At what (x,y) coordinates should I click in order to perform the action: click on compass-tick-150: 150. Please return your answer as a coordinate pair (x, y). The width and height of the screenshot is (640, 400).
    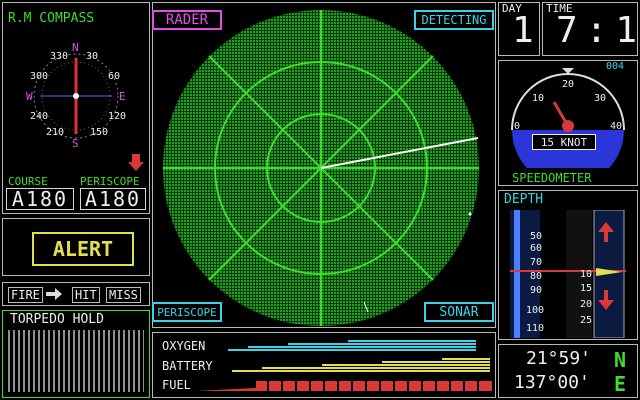
    Looking at the image, I should click on (99, 132).